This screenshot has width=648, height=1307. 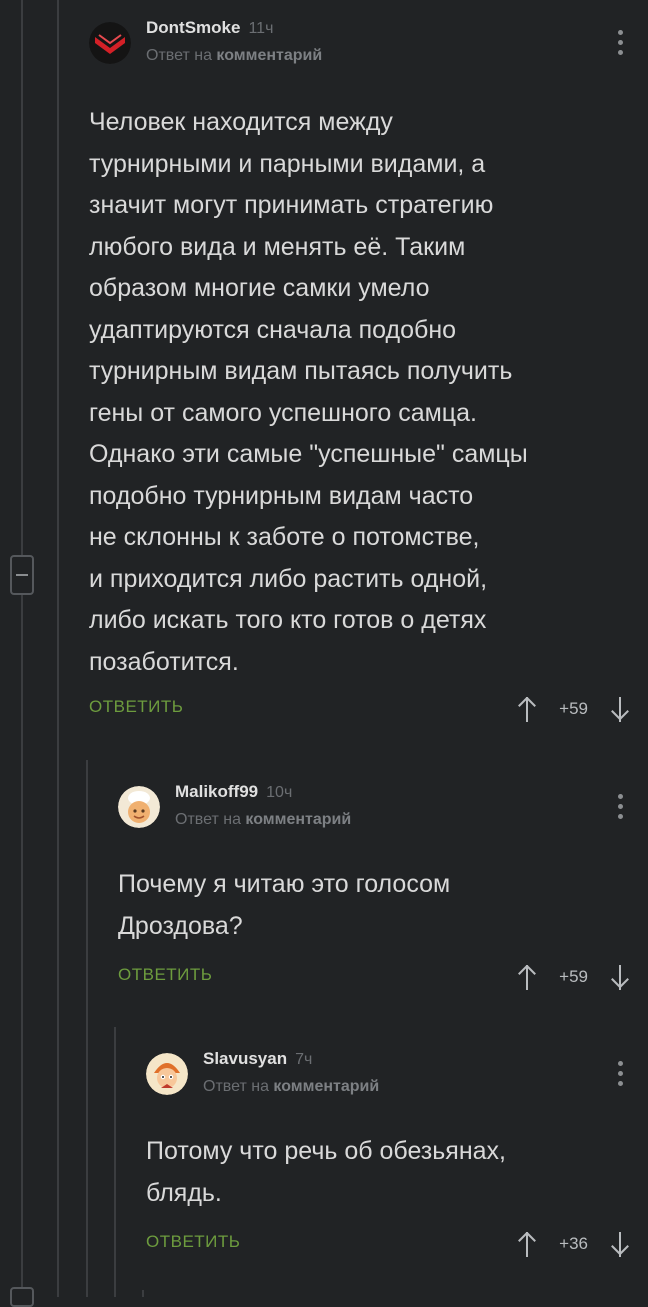 I want to click on comment-actions: ОТВЕТИТЬ +36, so click(x=388, y=1248).